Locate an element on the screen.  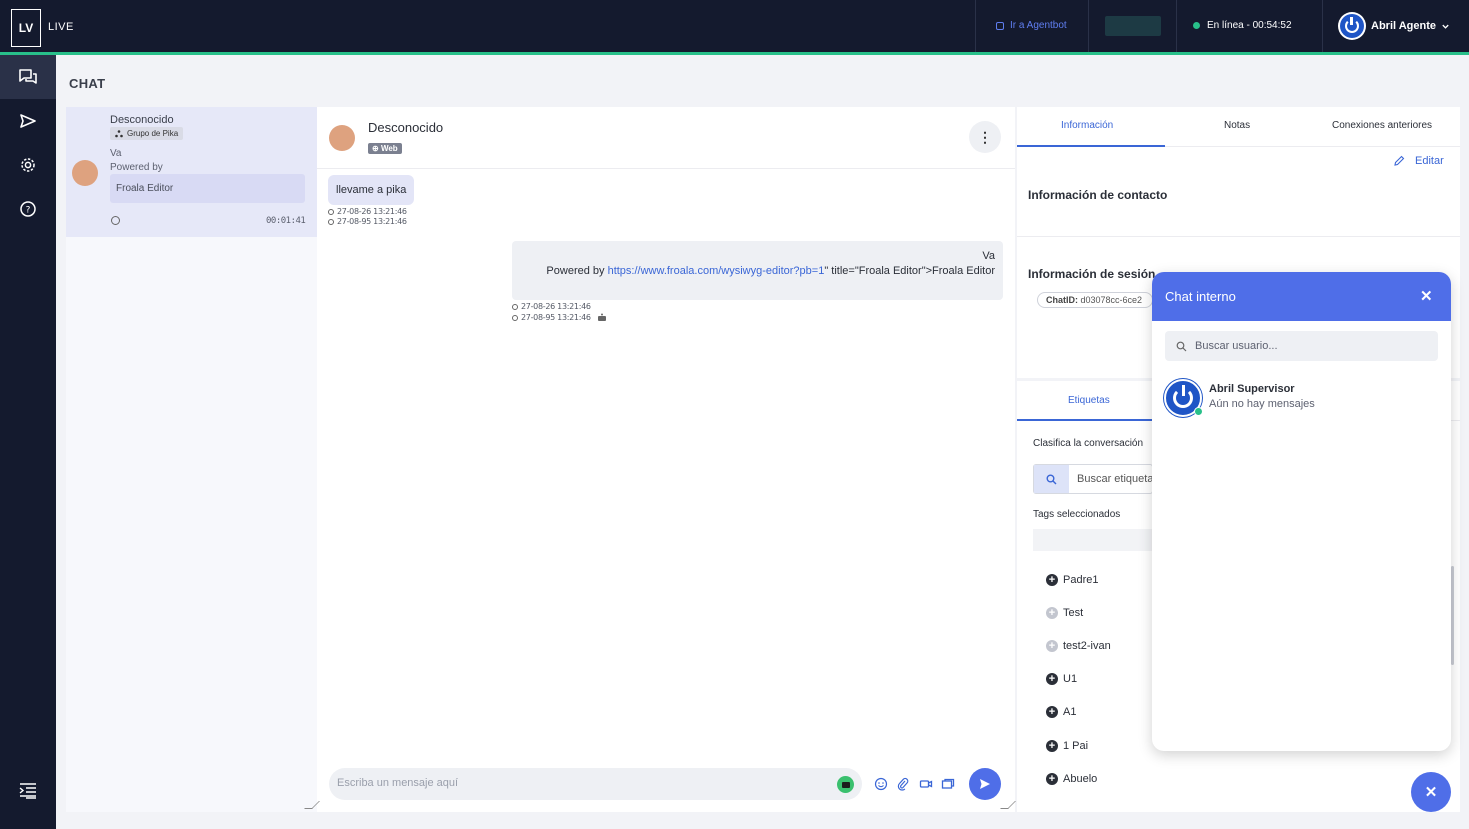
tag-item: + A1 is located at coordinates (1061, 712).